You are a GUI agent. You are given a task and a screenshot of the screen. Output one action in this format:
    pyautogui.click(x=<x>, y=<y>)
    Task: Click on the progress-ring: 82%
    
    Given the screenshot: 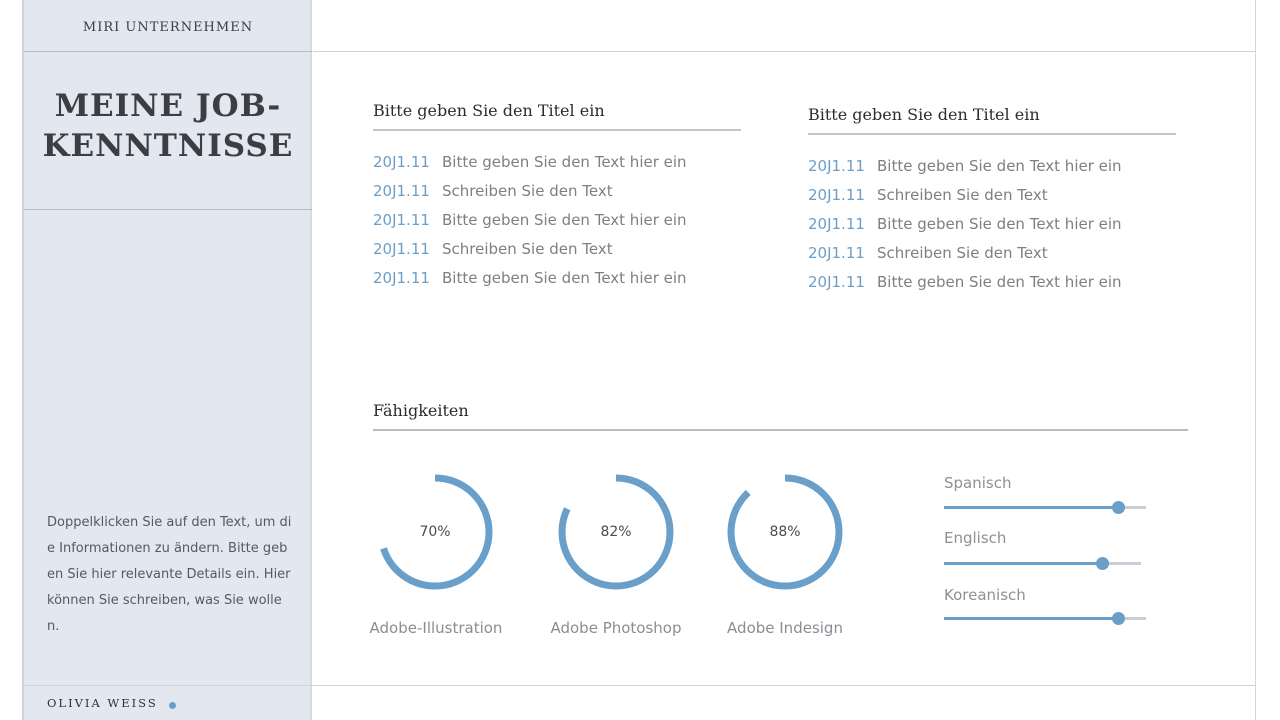 What is the action you would take?
    pyautogui.click(x=616, y=532)
    